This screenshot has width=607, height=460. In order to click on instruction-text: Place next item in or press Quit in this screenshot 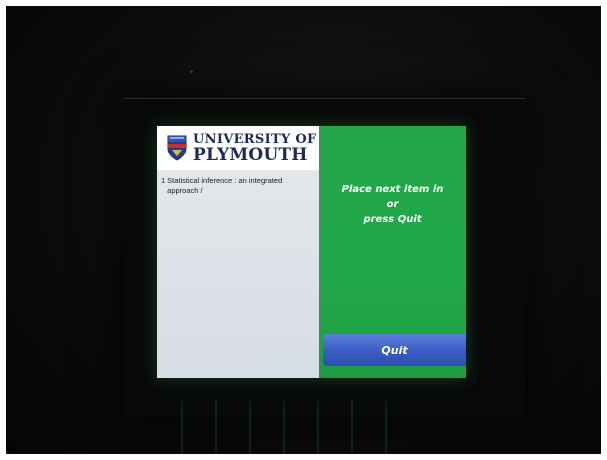, I will do `click(392, 204)`.